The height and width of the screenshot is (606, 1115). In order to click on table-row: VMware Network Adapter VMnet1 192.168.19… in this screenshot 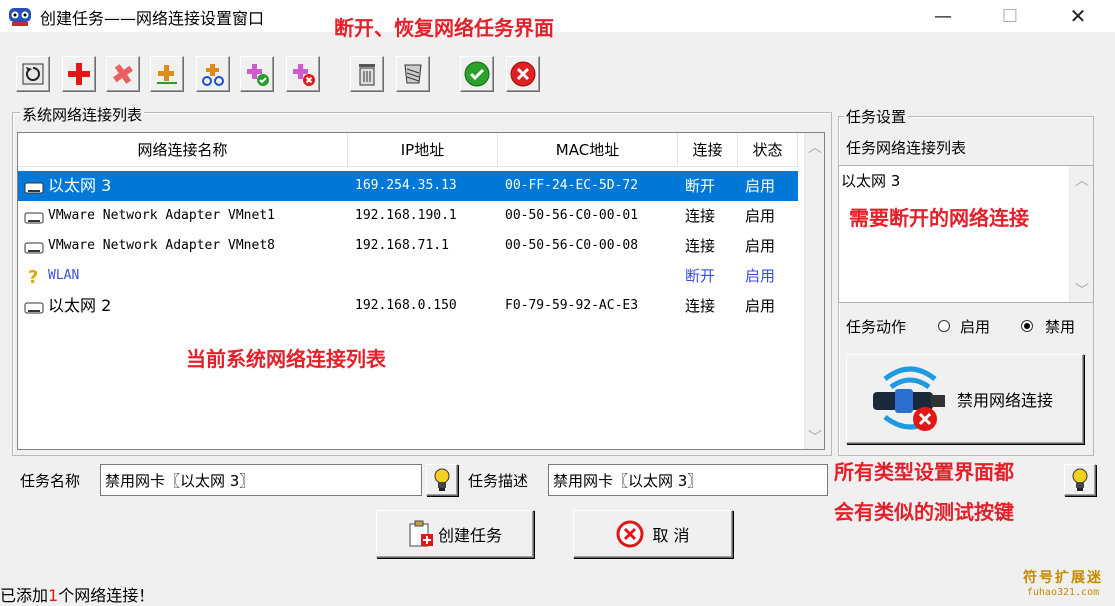, I will do `click(408, 216)`.